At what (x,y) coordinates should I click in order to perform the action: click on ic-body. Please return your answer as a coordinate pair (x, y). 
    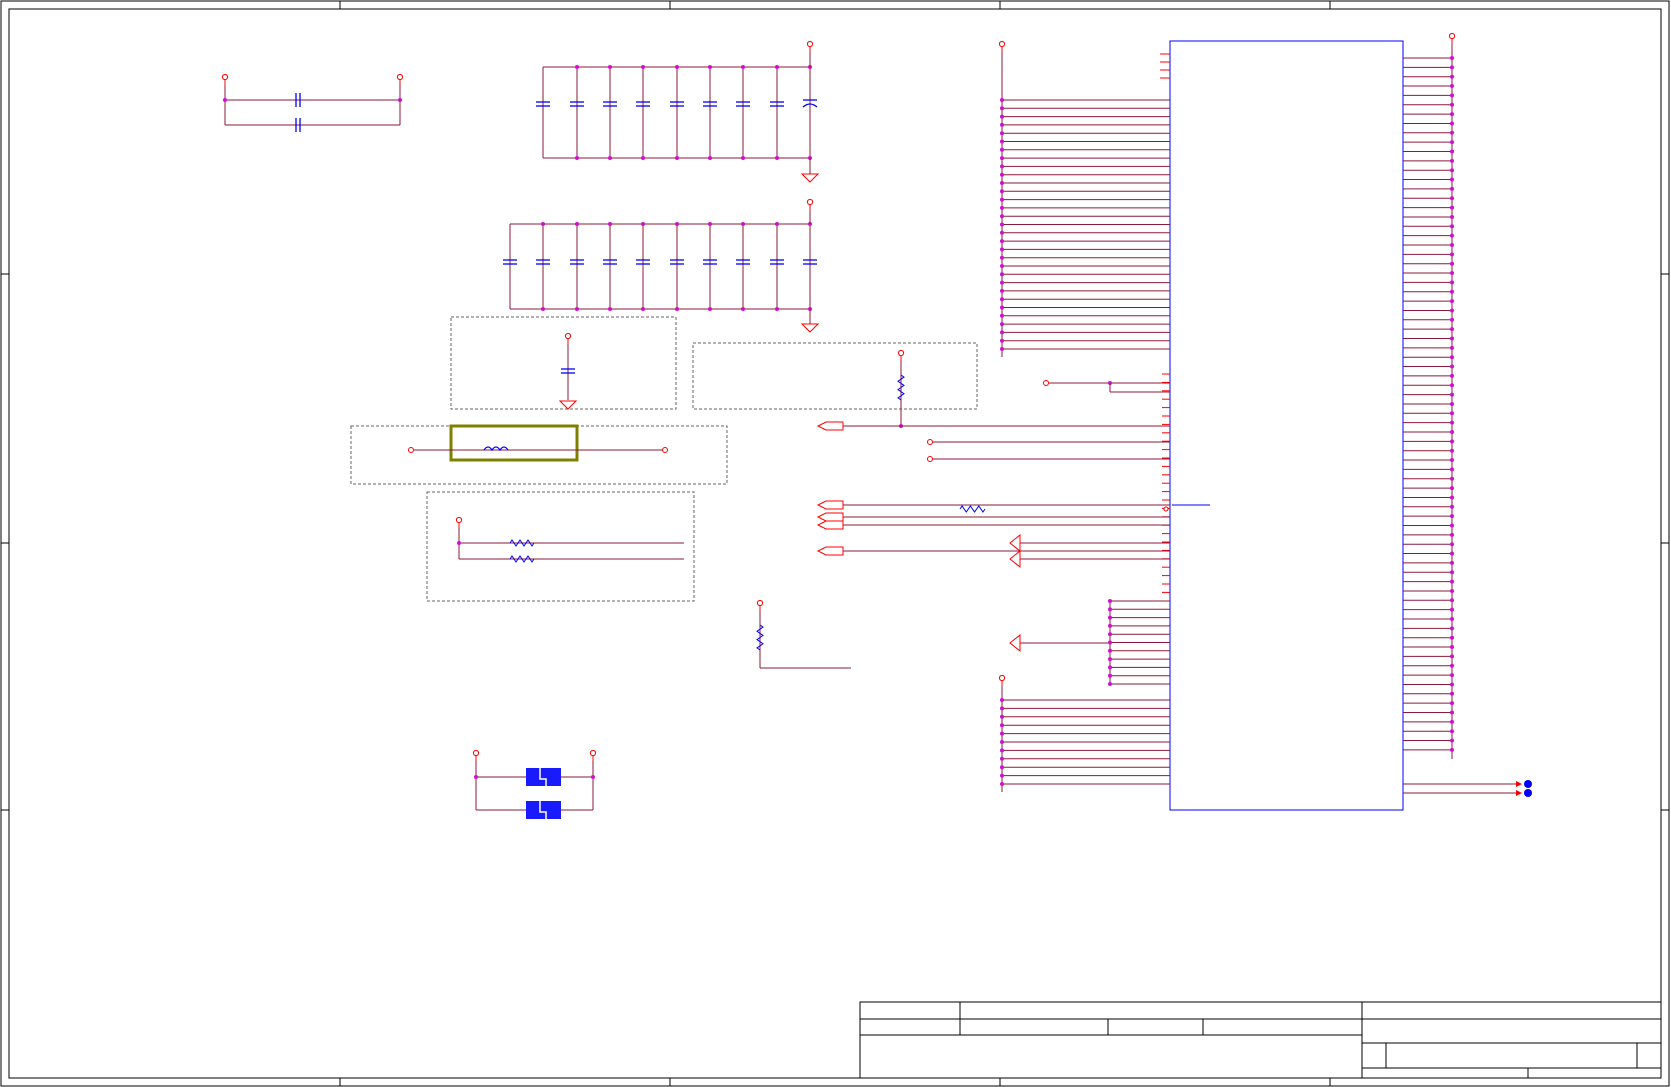
    Looking at the image, I should click on (1286, 425).